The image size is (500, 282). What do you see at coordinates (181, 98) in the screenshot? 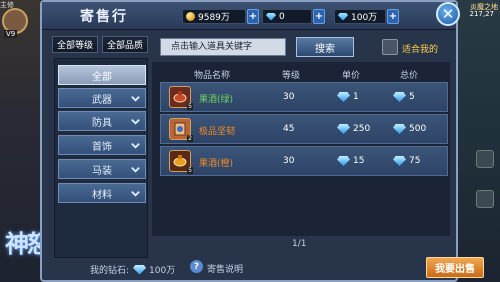
I see `green-wine-icon: 5` at bounding box center [181, 98].